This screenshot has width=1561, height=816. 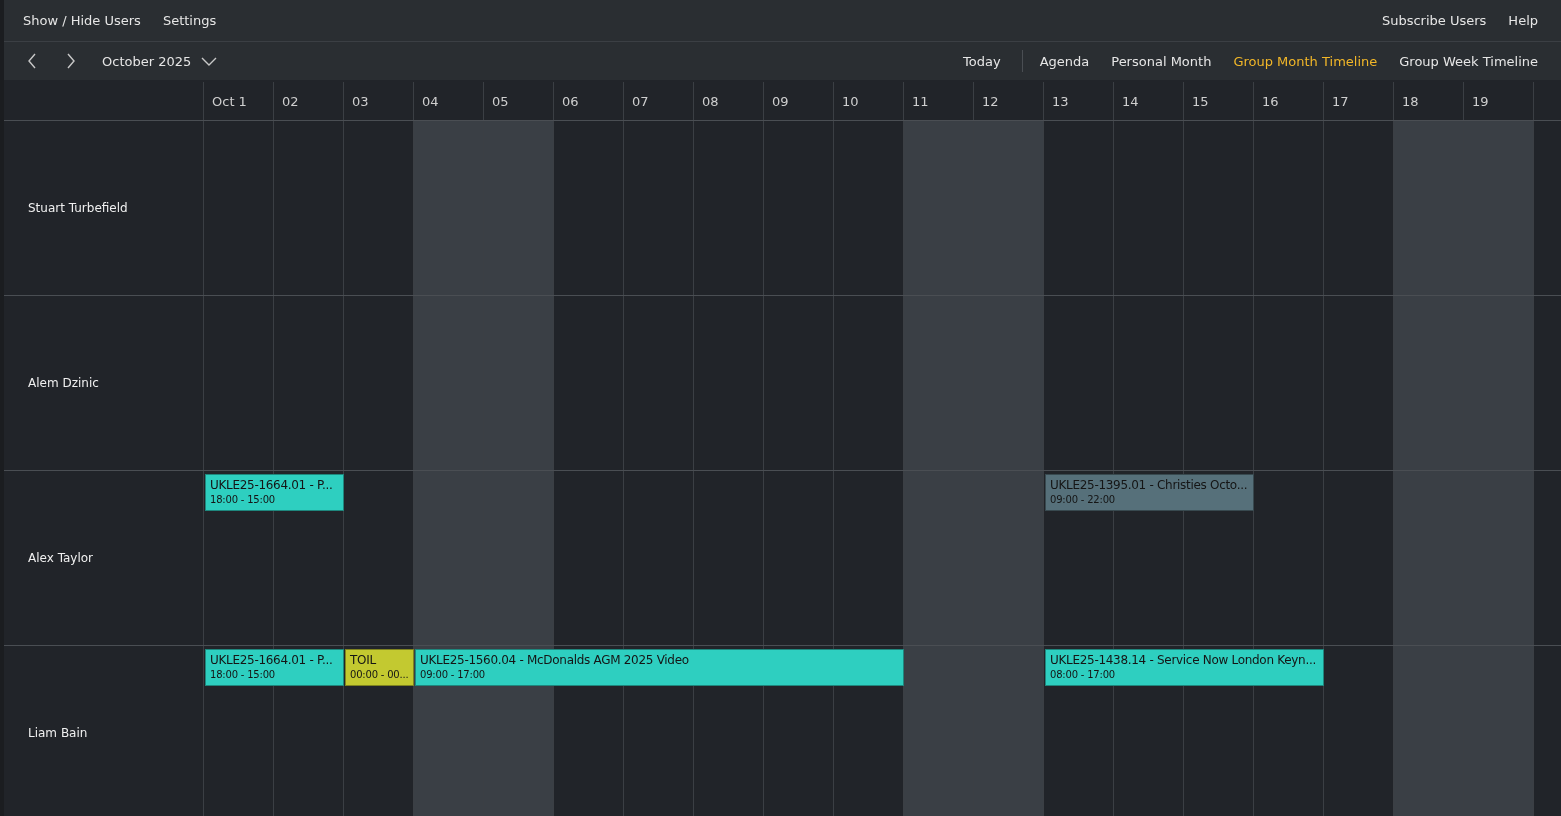 I want to click on caret-icon, so click(x=209, y=61).